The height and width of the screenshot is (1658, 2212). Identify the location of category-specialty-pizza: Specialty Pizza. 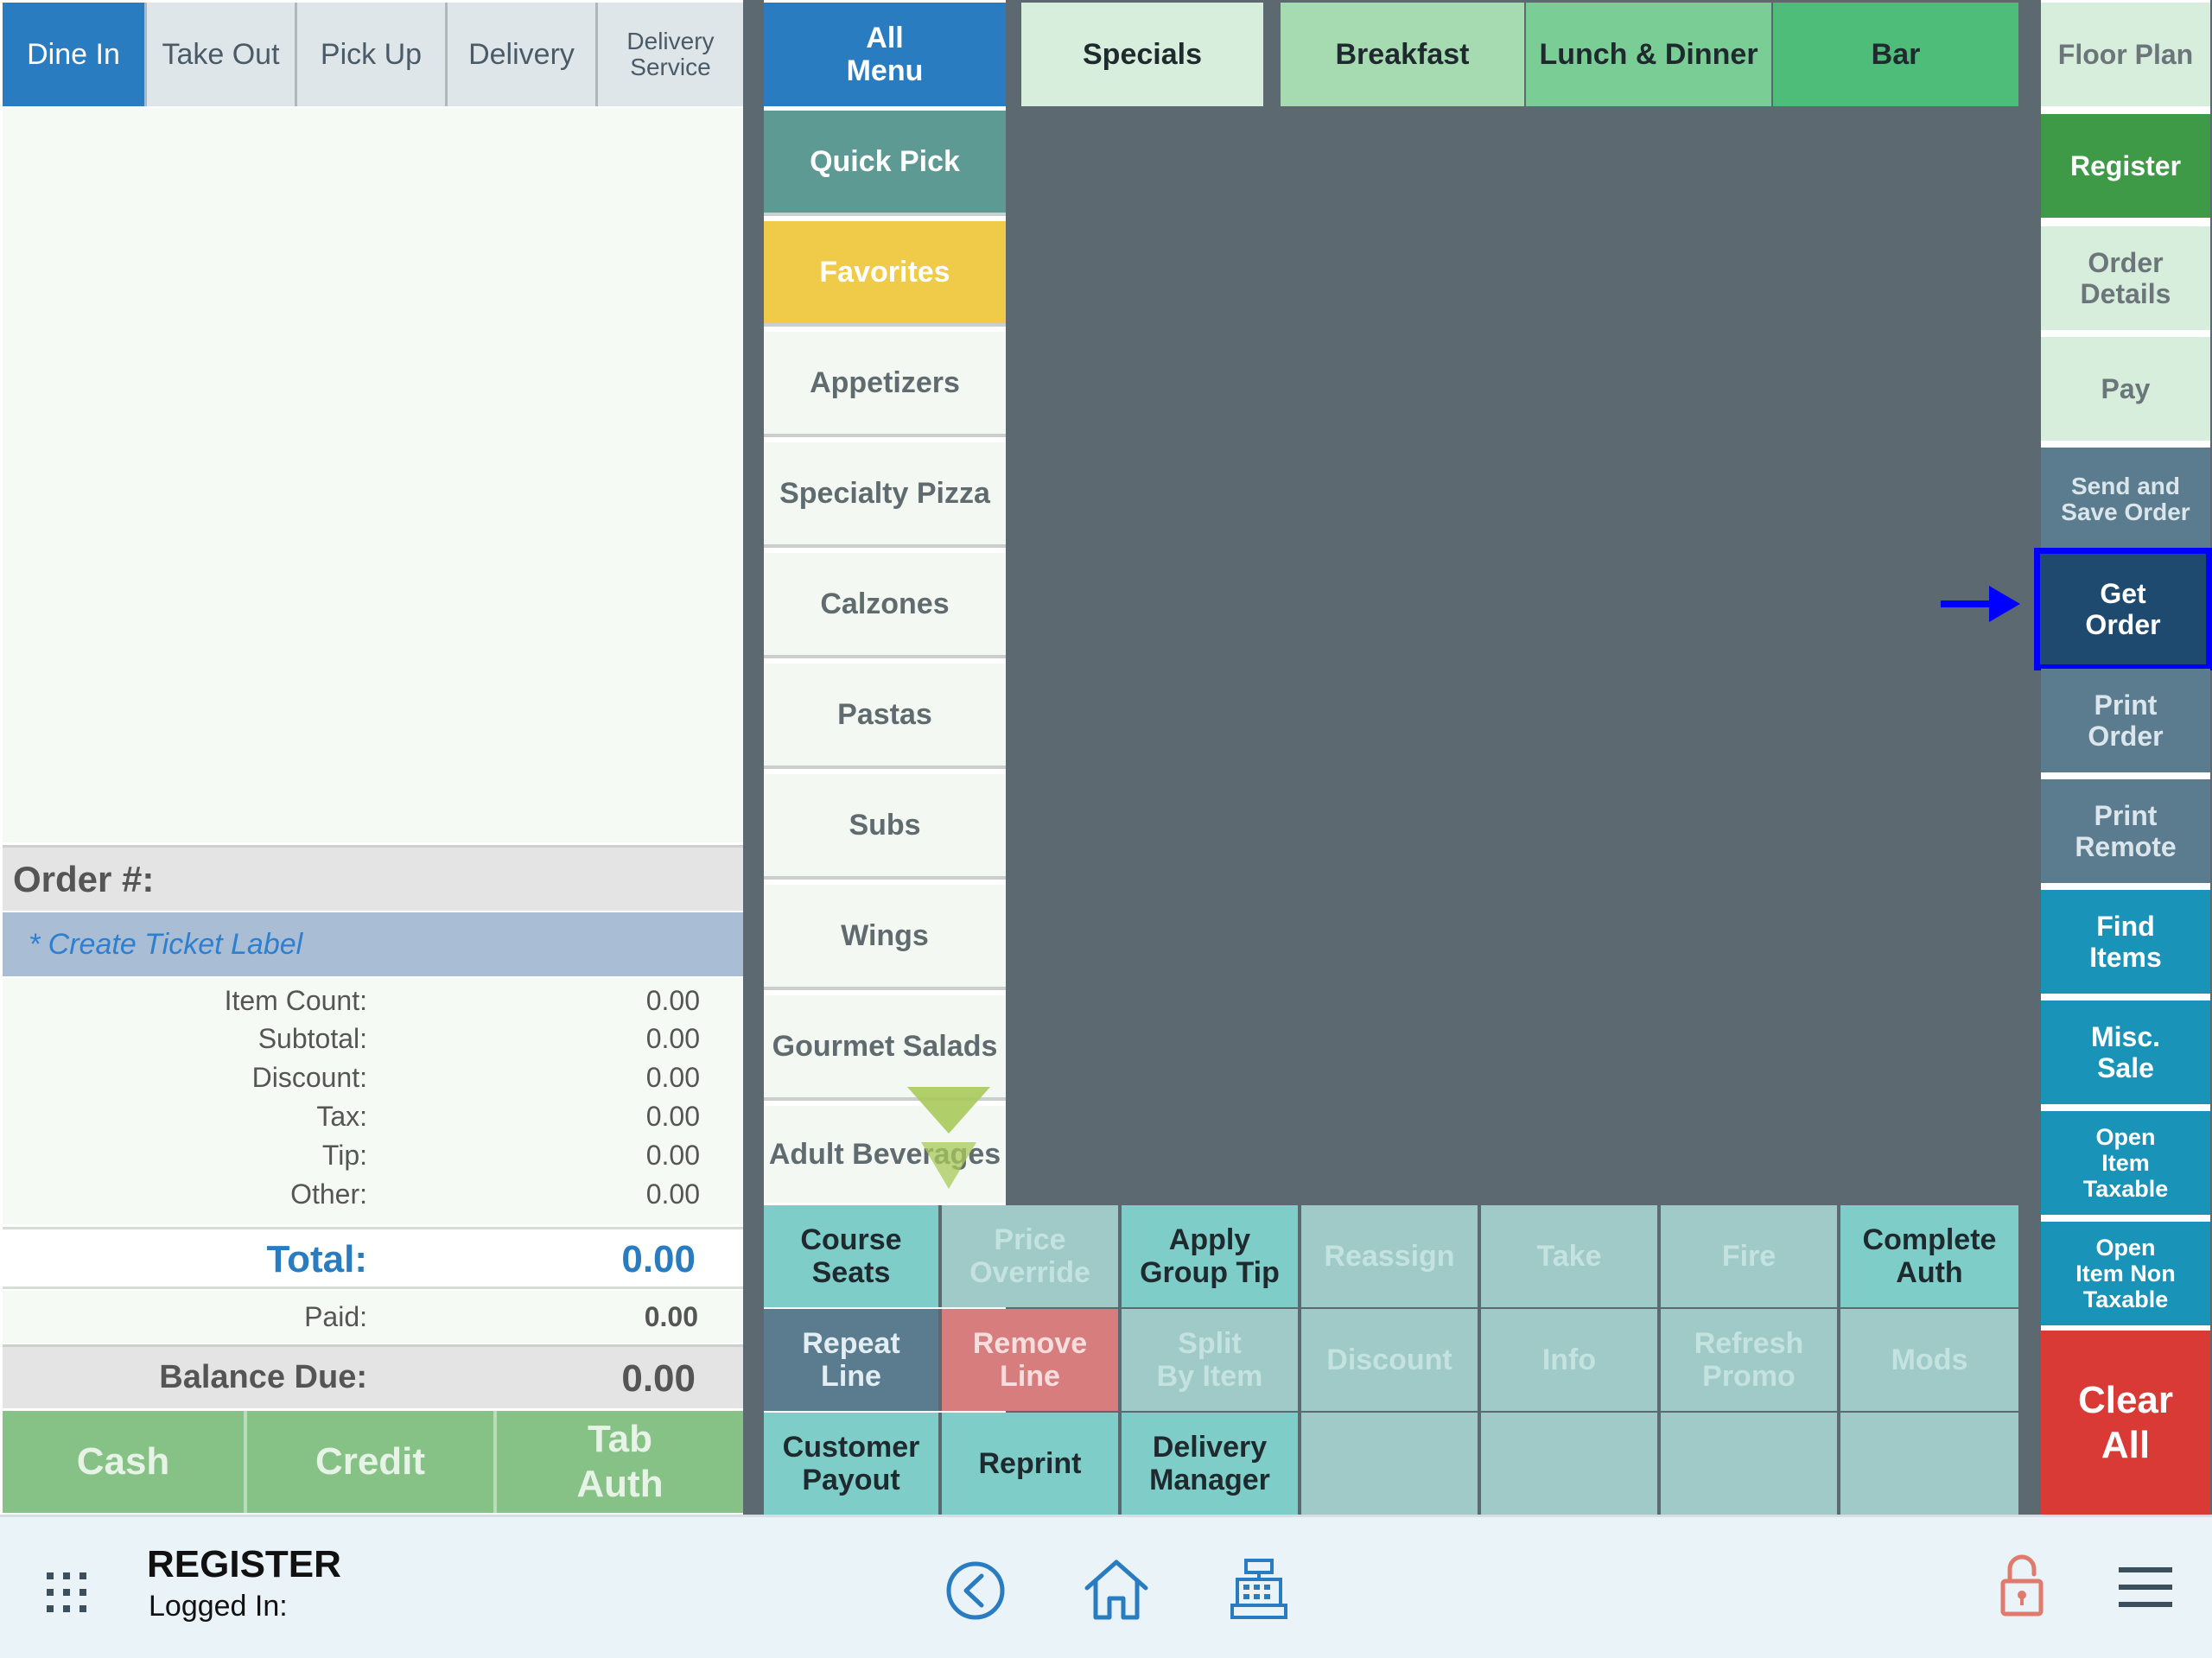
(885, 495).